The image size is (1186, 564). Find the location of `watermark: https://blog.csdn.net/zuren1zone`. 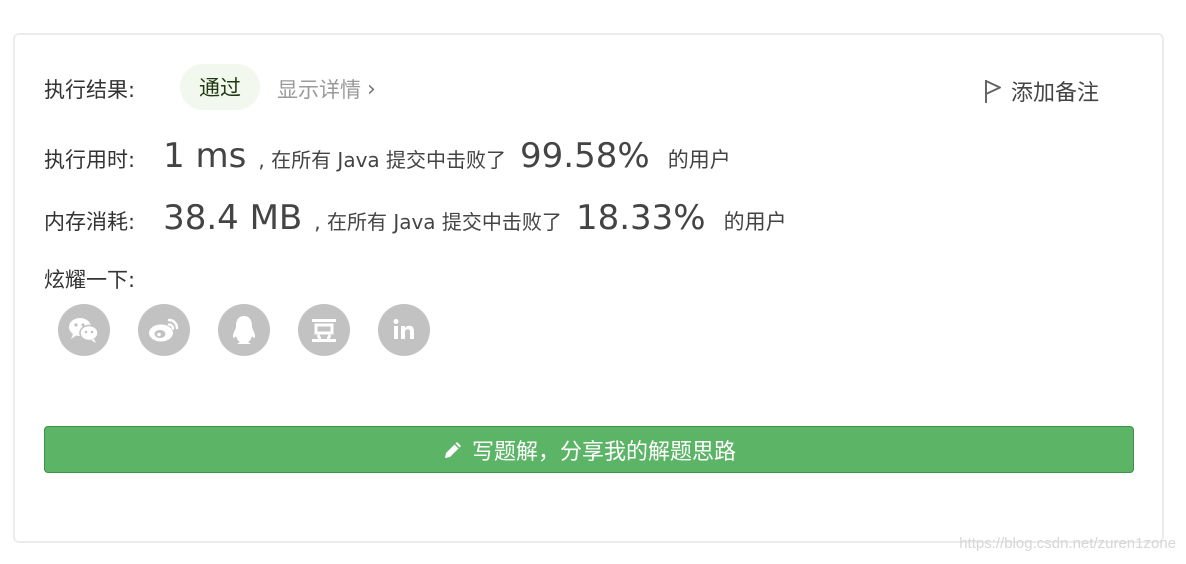

watermark: https://blog.csdn.net/zuren1zone is located at coordinates (1067, 543).